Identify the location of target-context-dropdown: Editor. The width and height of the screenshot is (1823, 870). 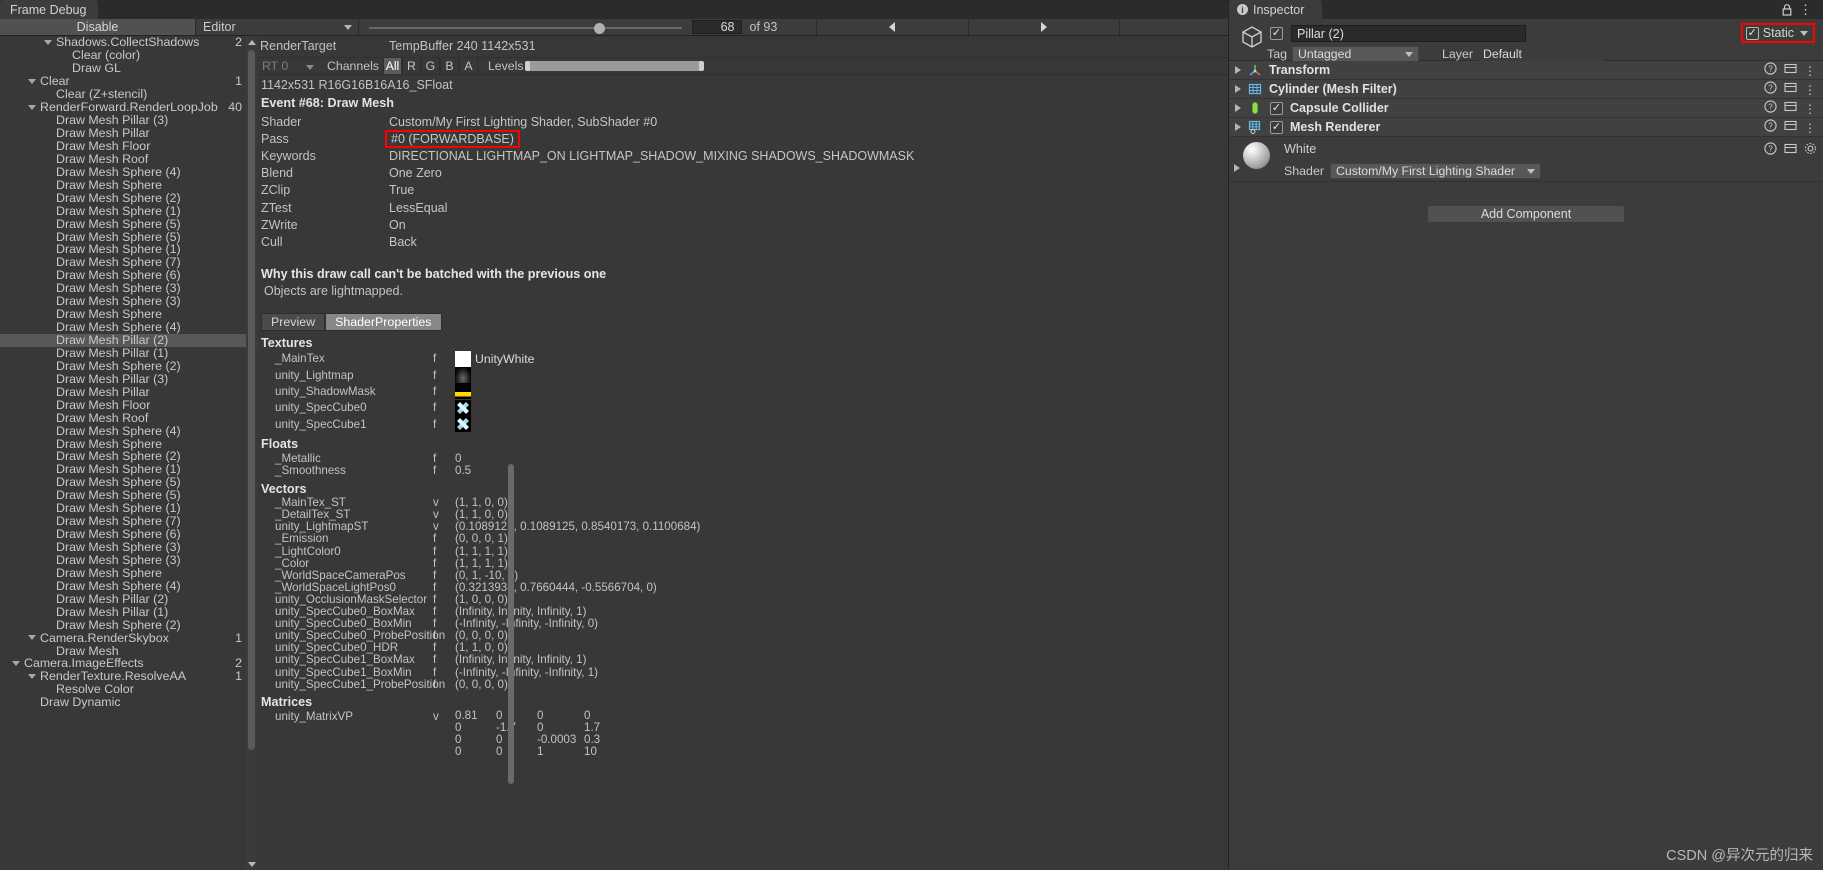
(277, 27).